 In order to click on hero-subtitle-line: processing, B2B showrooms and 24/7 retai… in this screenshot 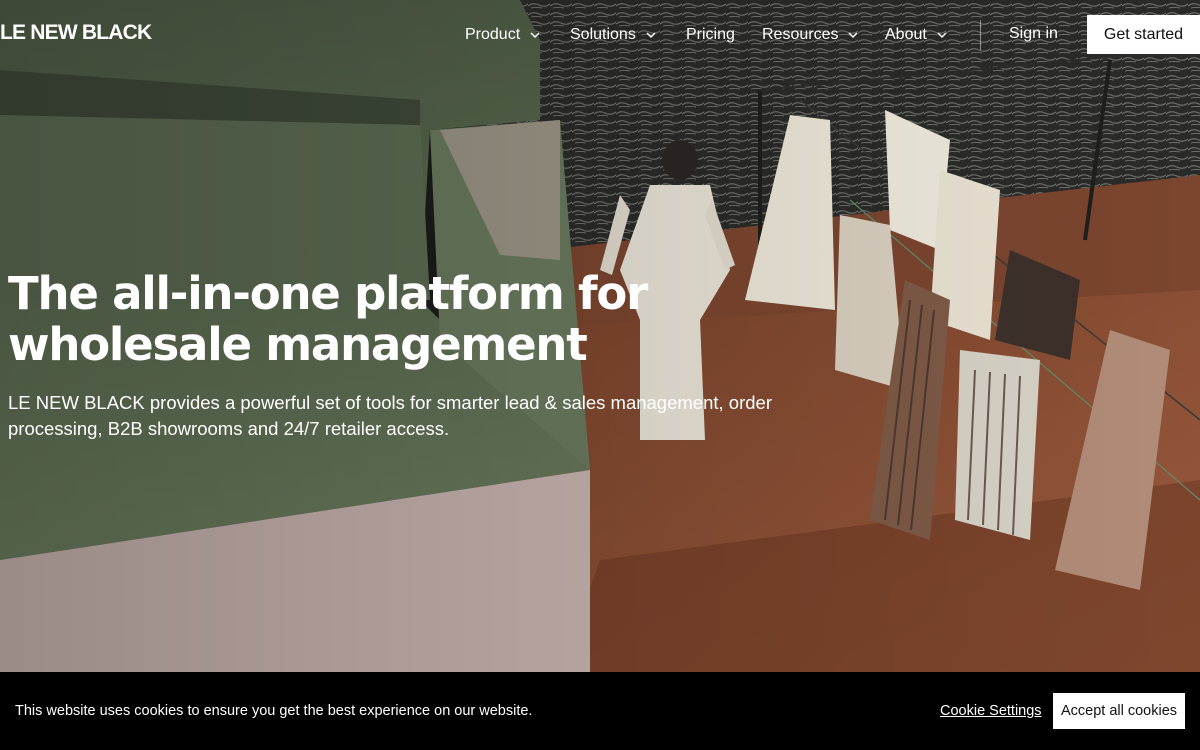, I will do `click(229, 428)`.